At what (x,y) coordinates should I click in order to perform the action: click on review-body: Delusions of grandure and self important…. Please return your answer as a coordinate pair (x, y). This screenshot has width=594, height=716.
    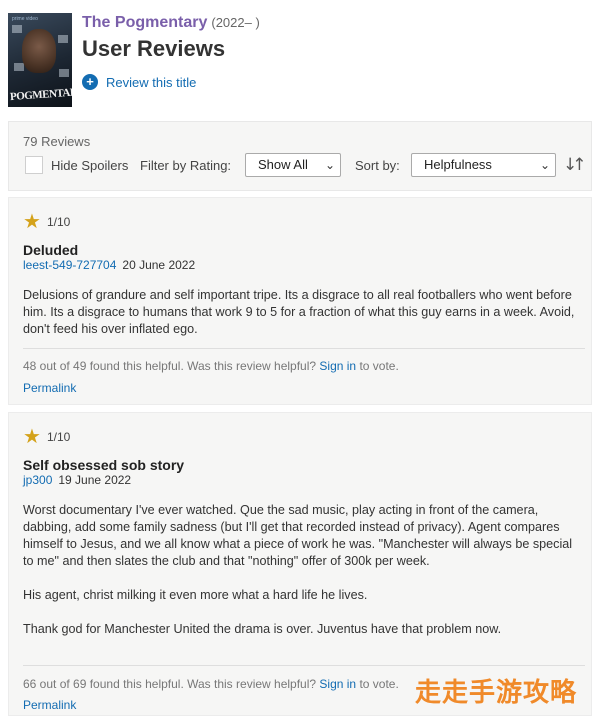
    Looking at the image, I should click on (303, 321).